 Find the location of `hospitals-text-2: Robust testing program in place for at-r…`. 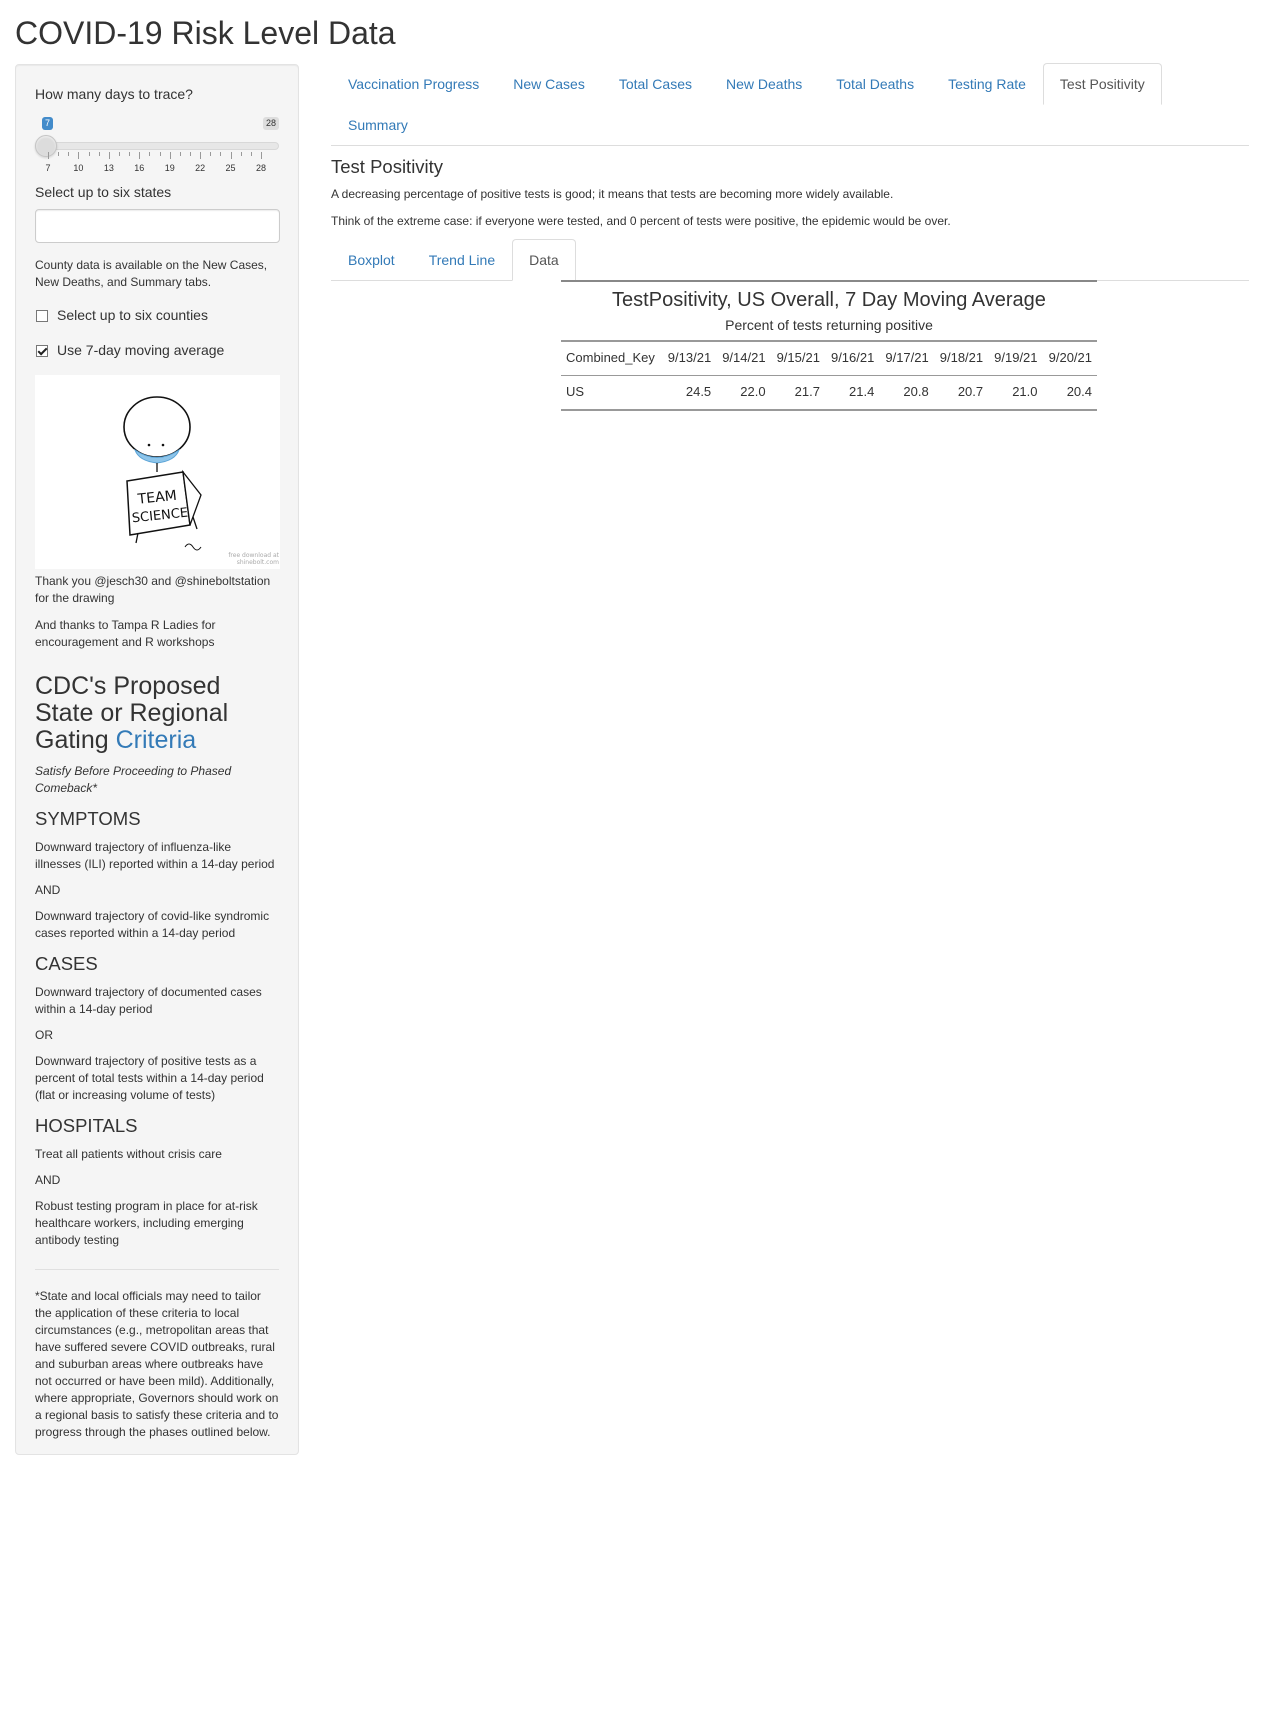

hospitals-text-2: Robust testing program in place for at-r… is located at coordinates (146, 1222).